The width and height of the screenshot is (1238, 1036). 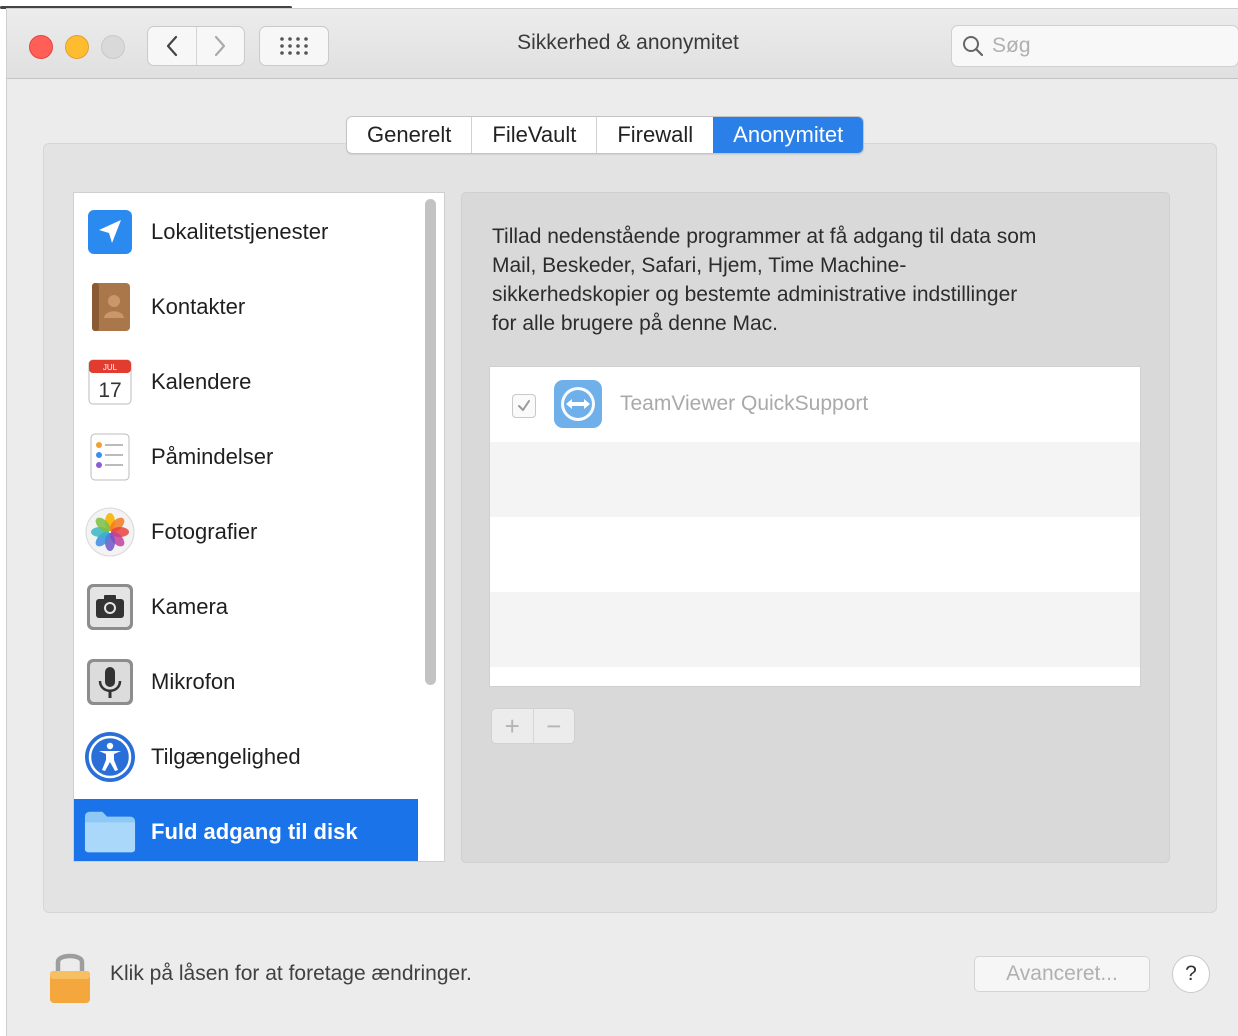 What do you see at coordinates (109, 390) in the screenshot?
I see `svg-text: 17` at bounding box center [109, 390].